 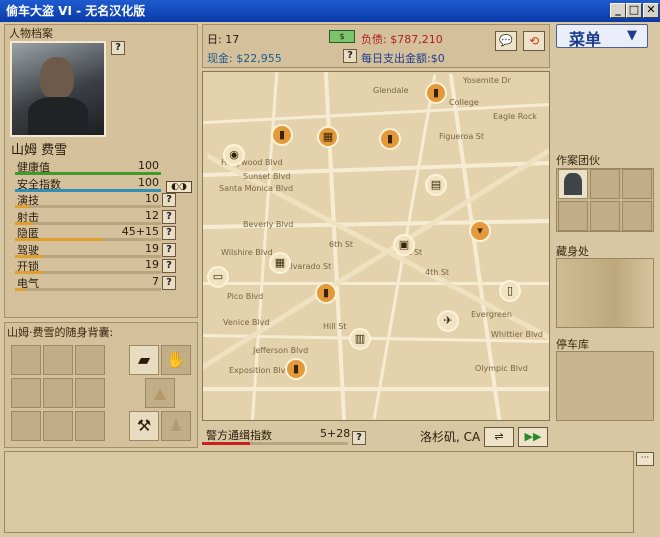 I want to click on finance-help-button: ?, so click(x=350, y=56).